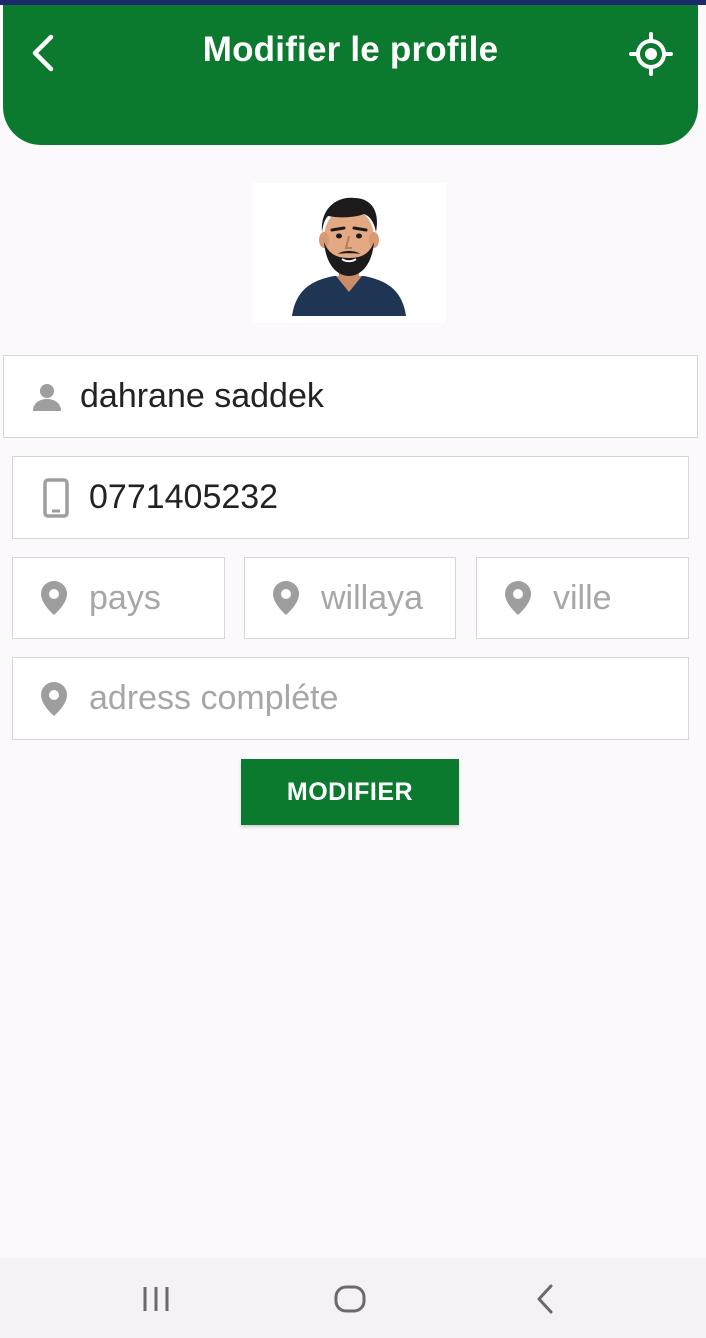  I want to click on app-header: Modifier le profile, so click(350, 75).